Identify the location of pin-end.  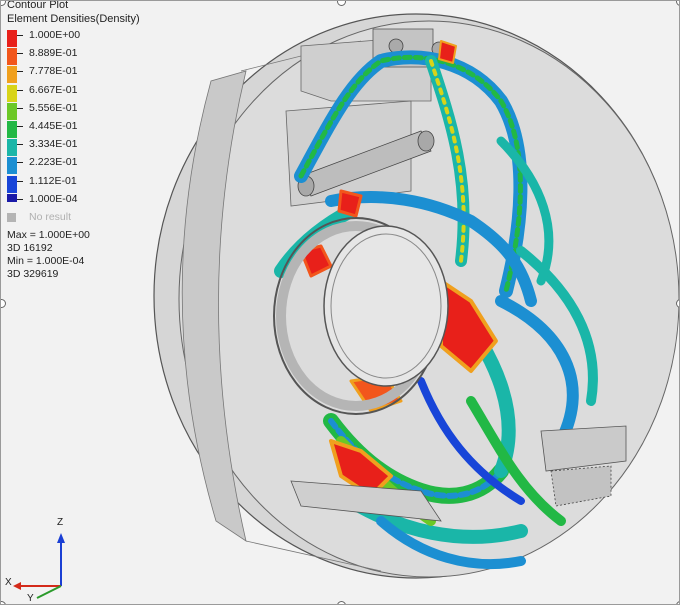
(426, 141).